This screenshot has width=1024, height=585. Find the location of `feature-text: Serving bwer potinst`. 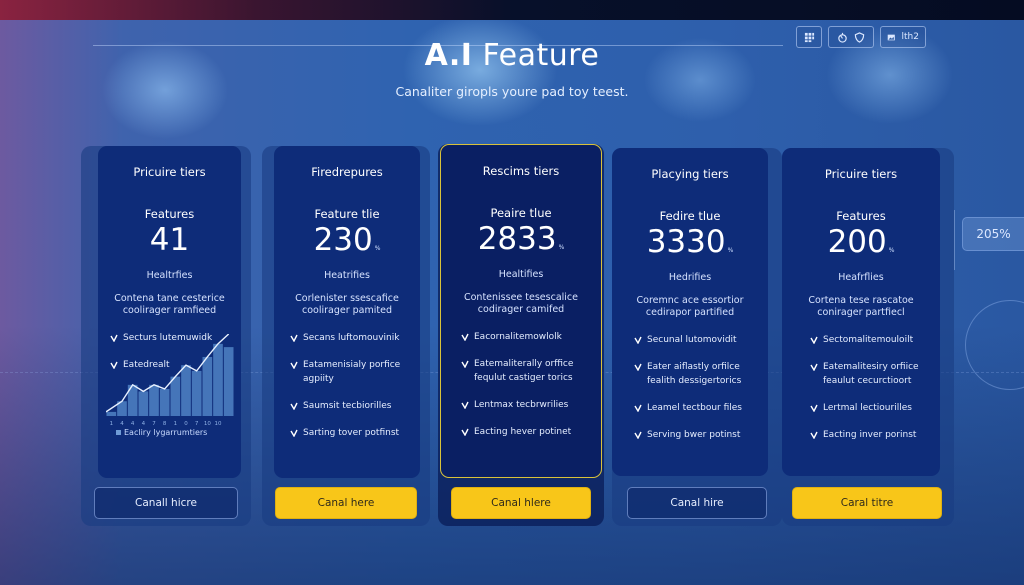

feature-text: Serving bwer potinst is located at coordinates (694, 435).